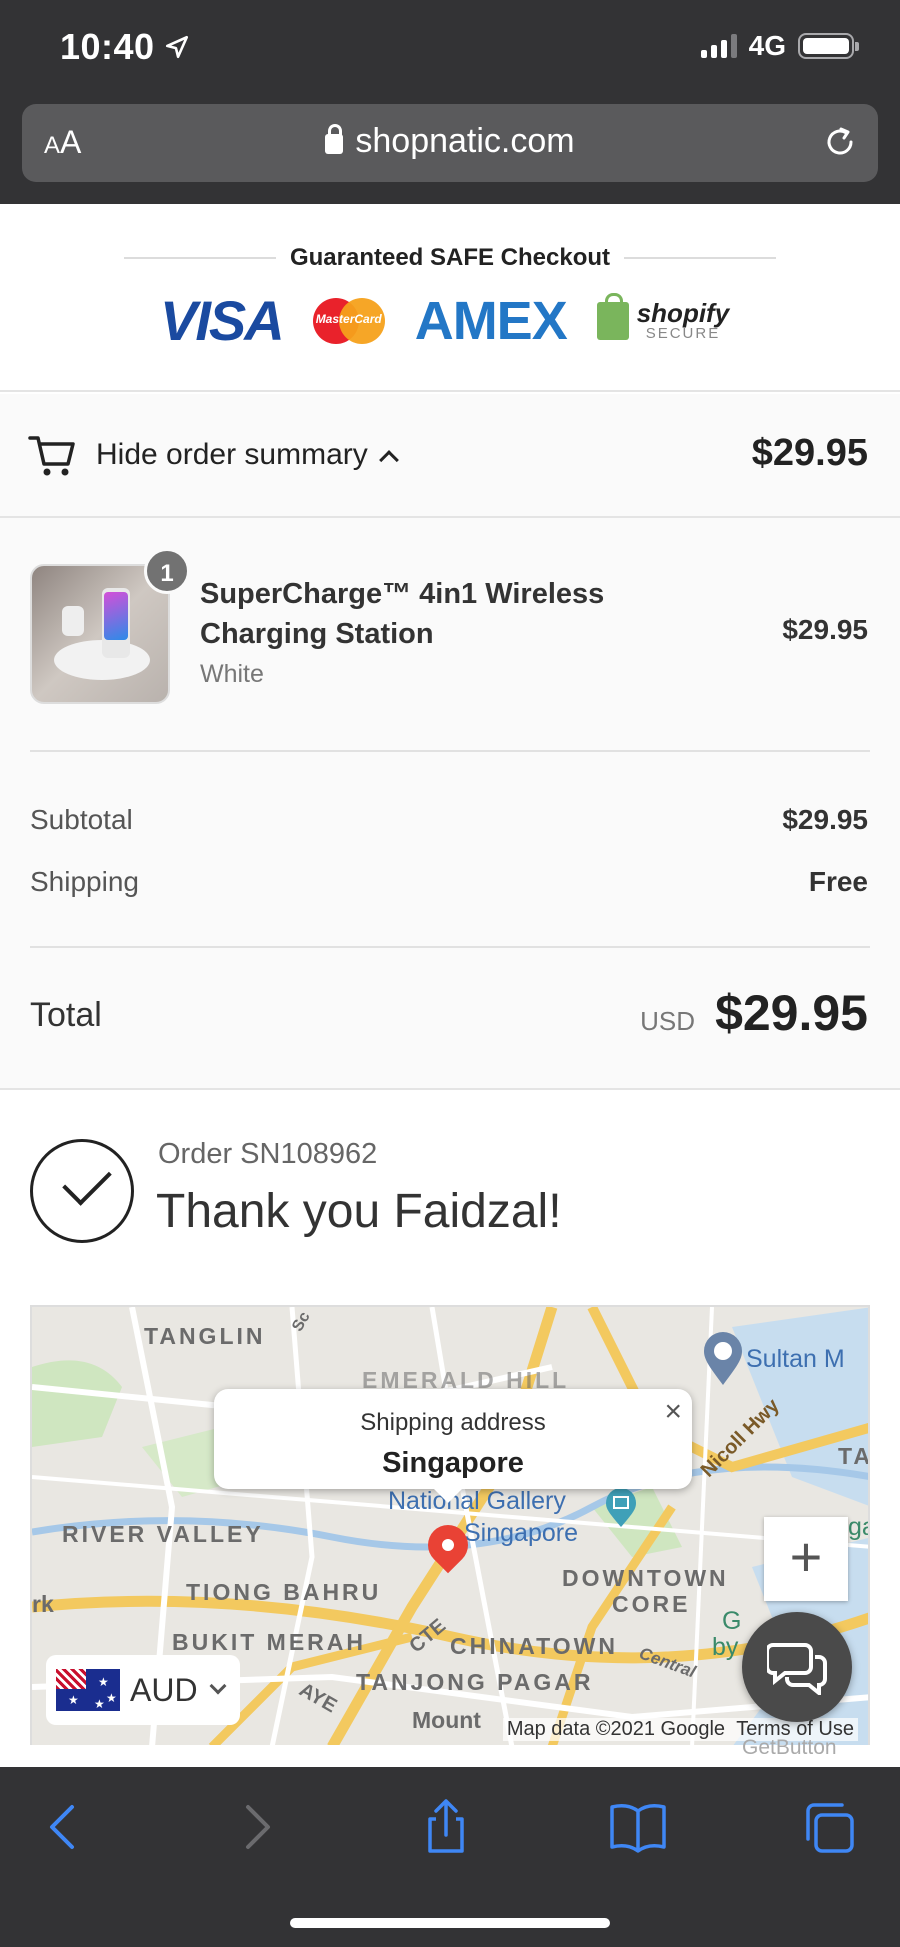 Image resolution: width=900 pixels, height=1947 pixels. I want to click on shopify-bag-icon, so click(612, 316).